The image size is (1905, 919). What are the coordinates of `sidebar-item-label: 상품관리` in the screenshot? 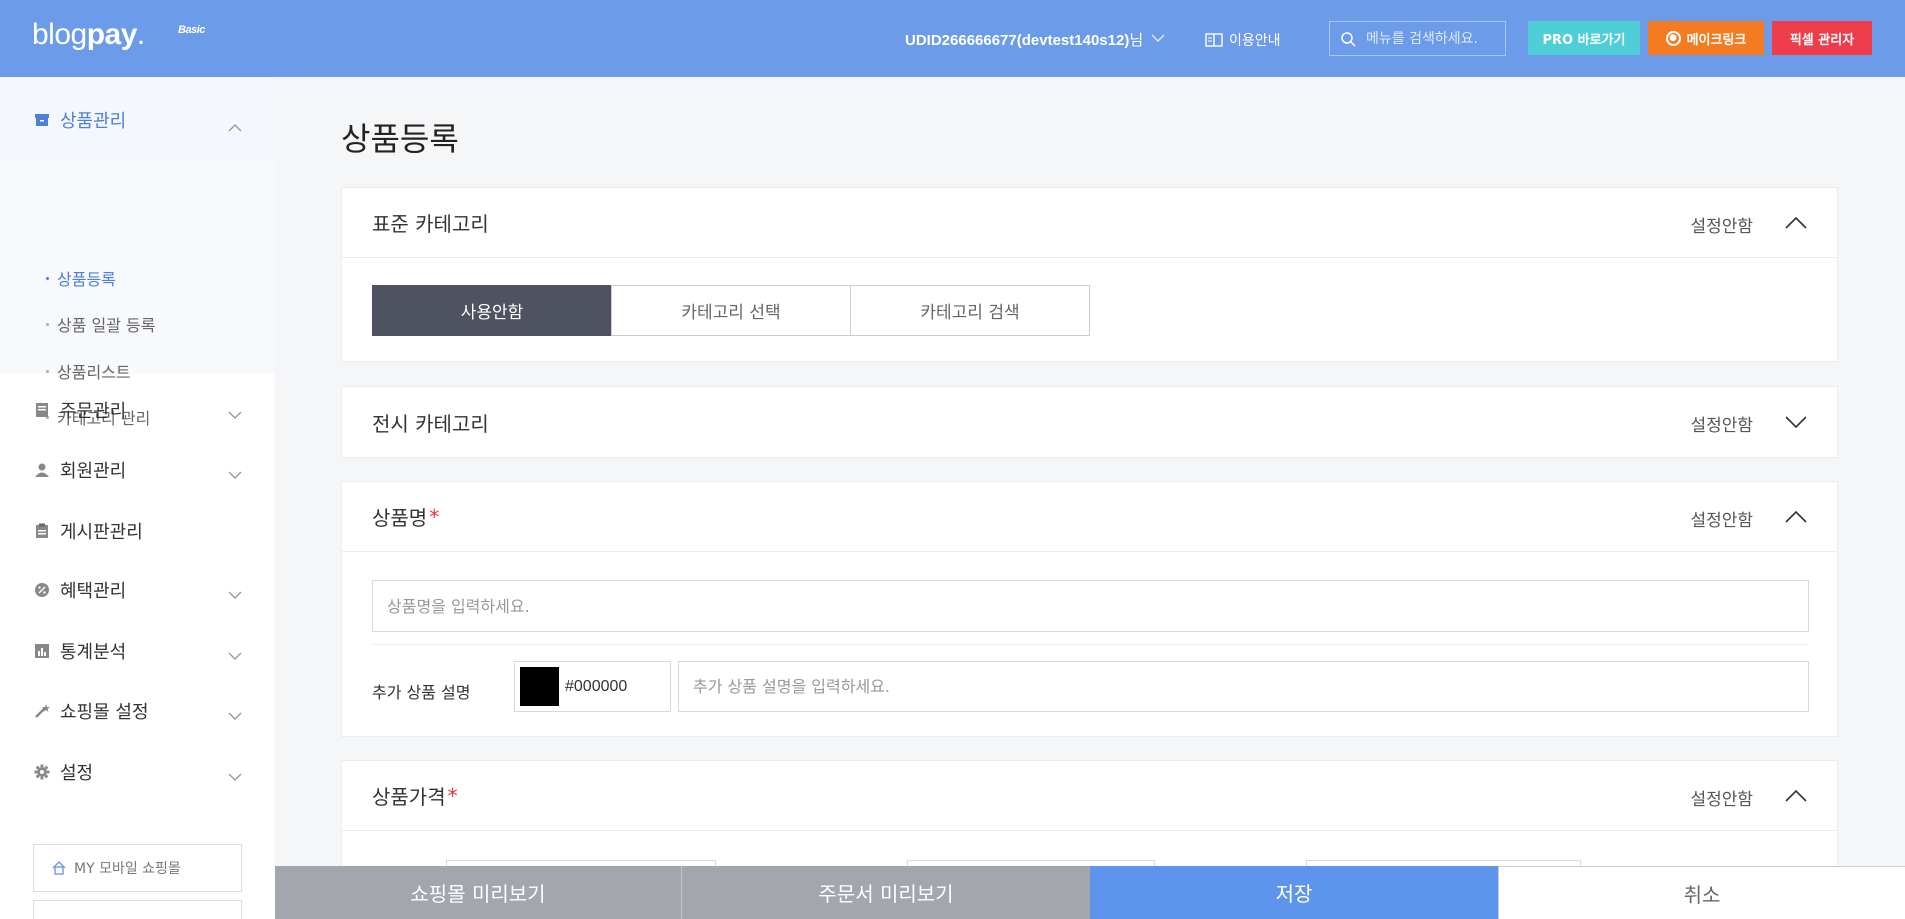 It's located at (93, 121).